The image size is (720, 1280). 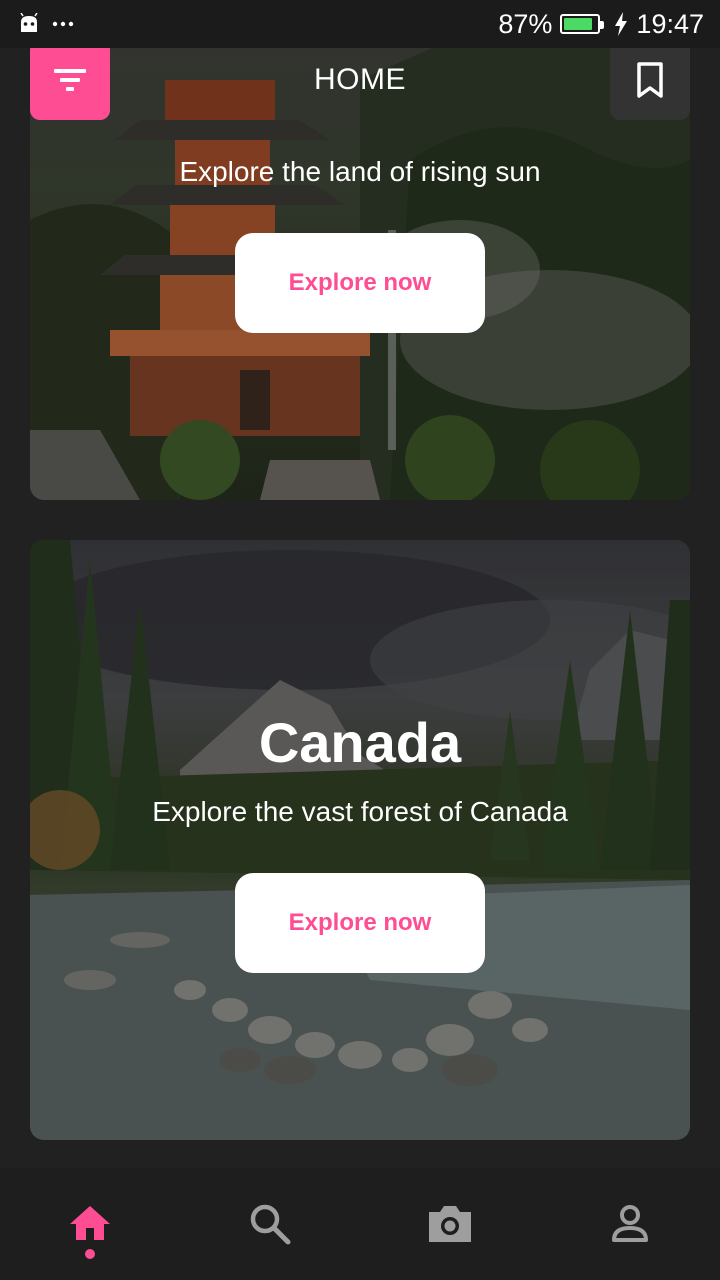 What do you see at coordinates (360, 171) in the screenshot?
I see `card-subtitle: Explore the land of rising sun` at bounding box center [360, 171].